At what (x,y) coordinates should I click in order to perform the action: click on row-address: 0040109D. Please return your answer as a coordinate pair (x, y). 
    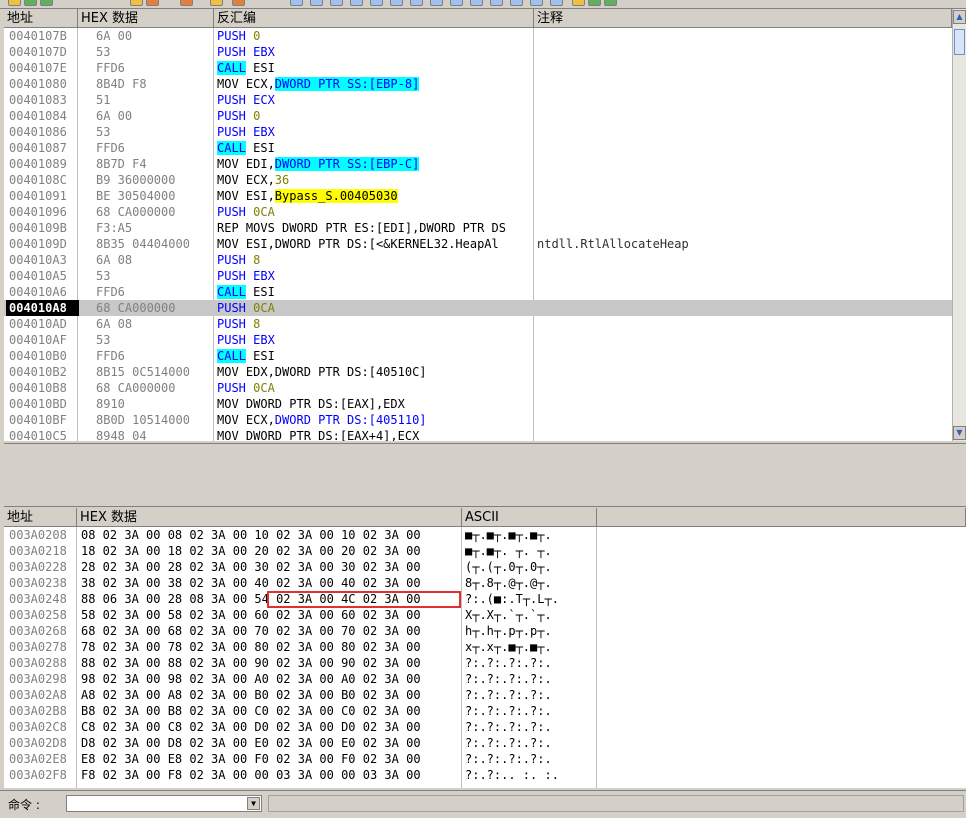
    Looking at the image, I should click on (42, 244).